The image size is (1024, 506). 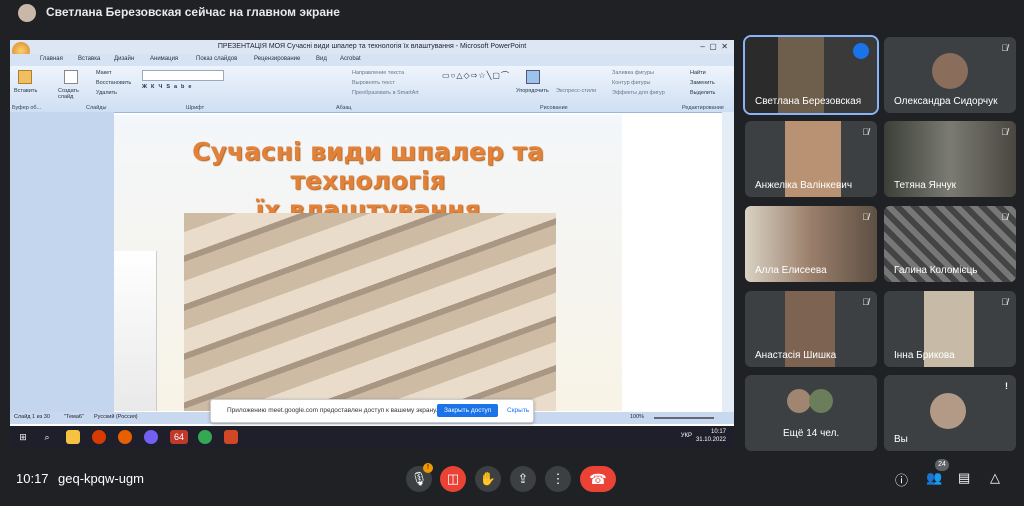 I want to click on app-badge: 64, so click(x=179, y=437).